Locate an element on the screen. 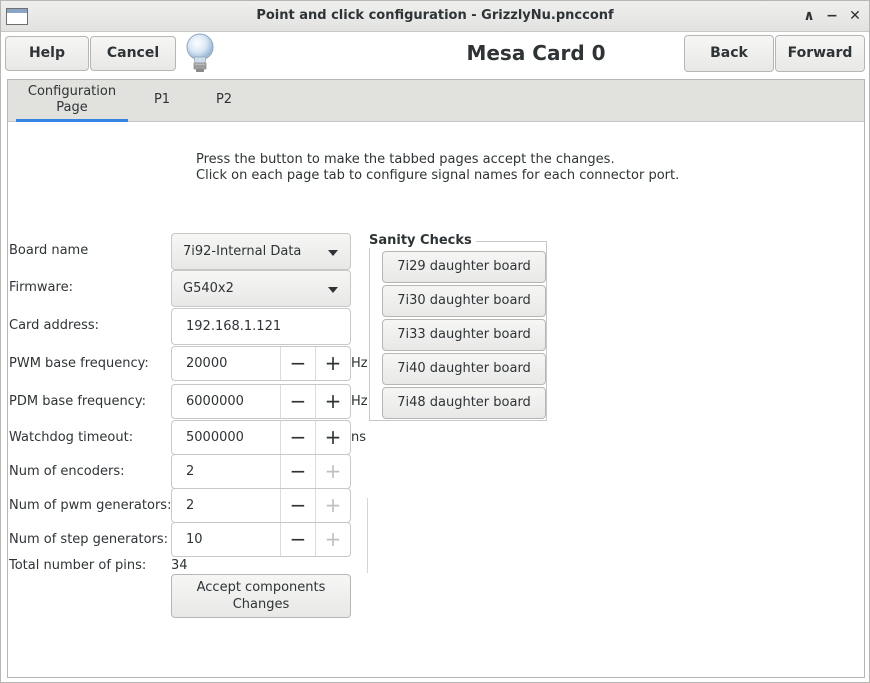 The height and width of the screenshot is (683, 870). cancel-button: Cancel is located at coordinates (133, 53).